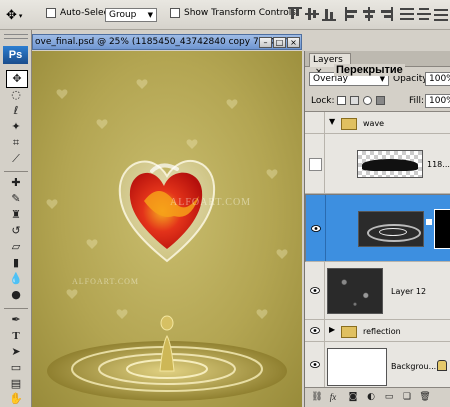 Image resolution: width=450 pixels, height=407 pixels. What do you see at coordinates (329, 14) in the screenshot?
I see `align-bottom-icon` at bounding box center [329, 14].